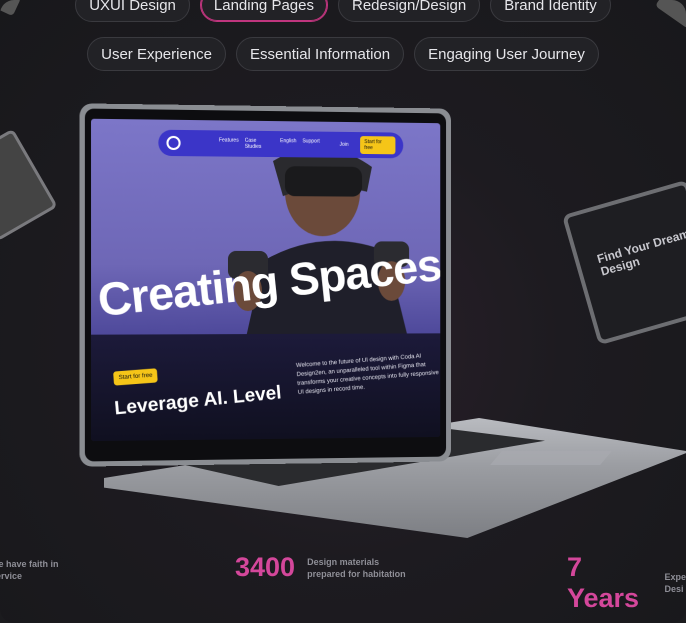 This screenshot has width=686, height=623. I want to click on stat-label-years-line-2: Desi, so click(674, 589).